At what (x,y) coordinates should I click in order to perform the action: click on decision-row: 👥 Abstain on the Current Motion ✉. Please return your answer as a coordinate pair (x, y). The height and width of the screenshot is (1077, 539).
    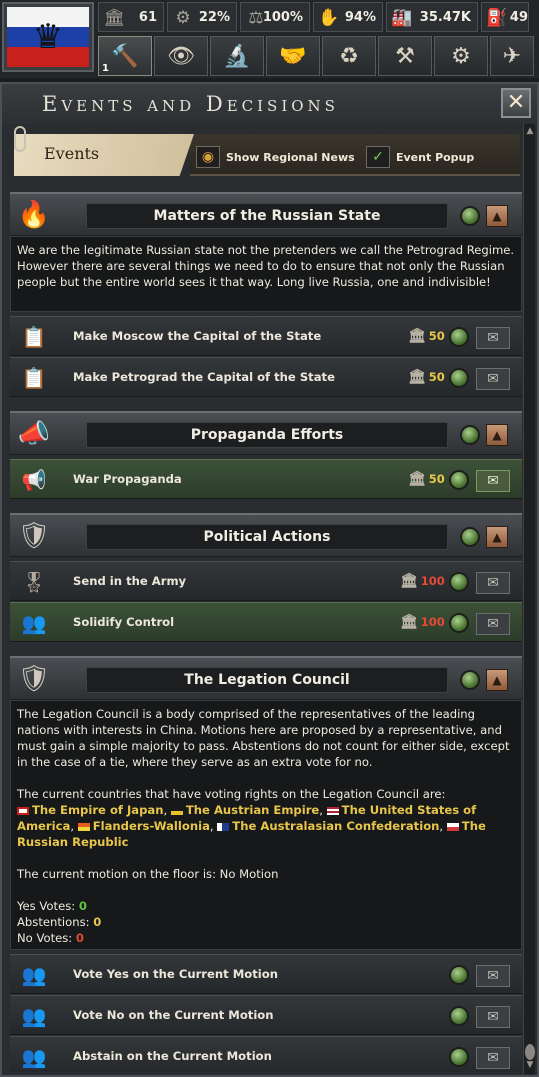
    Looking at the image, I should click on (266, 1054).